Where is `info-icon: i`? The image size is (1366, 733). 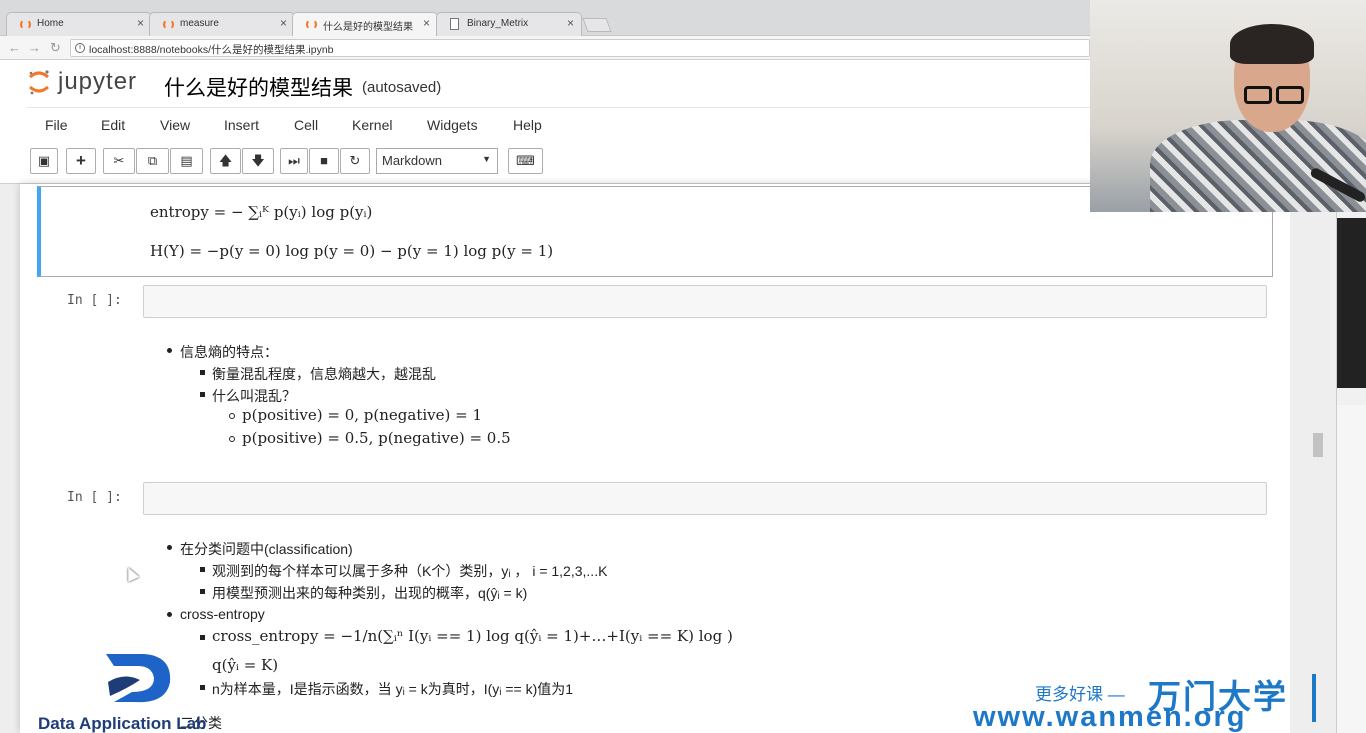 info-icon: i is located at coordinates (80, 48).